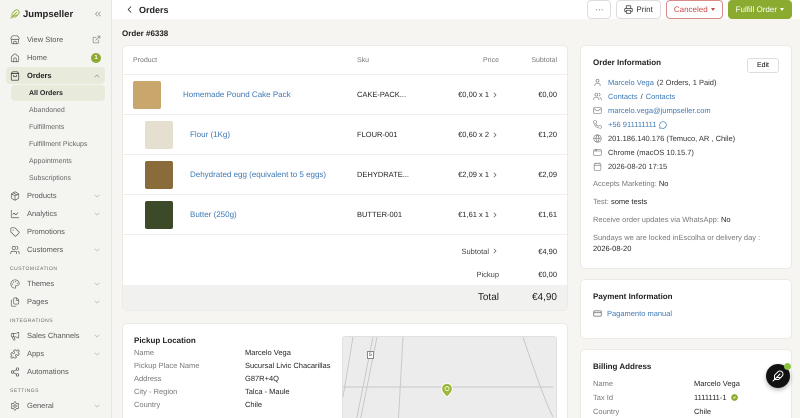 The image size is (800, 418). What do you see at coordinates (237, 94) in the screenshot?
I see `product-link: Homemade Pound Cake Pack` at bounding box center [237, 94].